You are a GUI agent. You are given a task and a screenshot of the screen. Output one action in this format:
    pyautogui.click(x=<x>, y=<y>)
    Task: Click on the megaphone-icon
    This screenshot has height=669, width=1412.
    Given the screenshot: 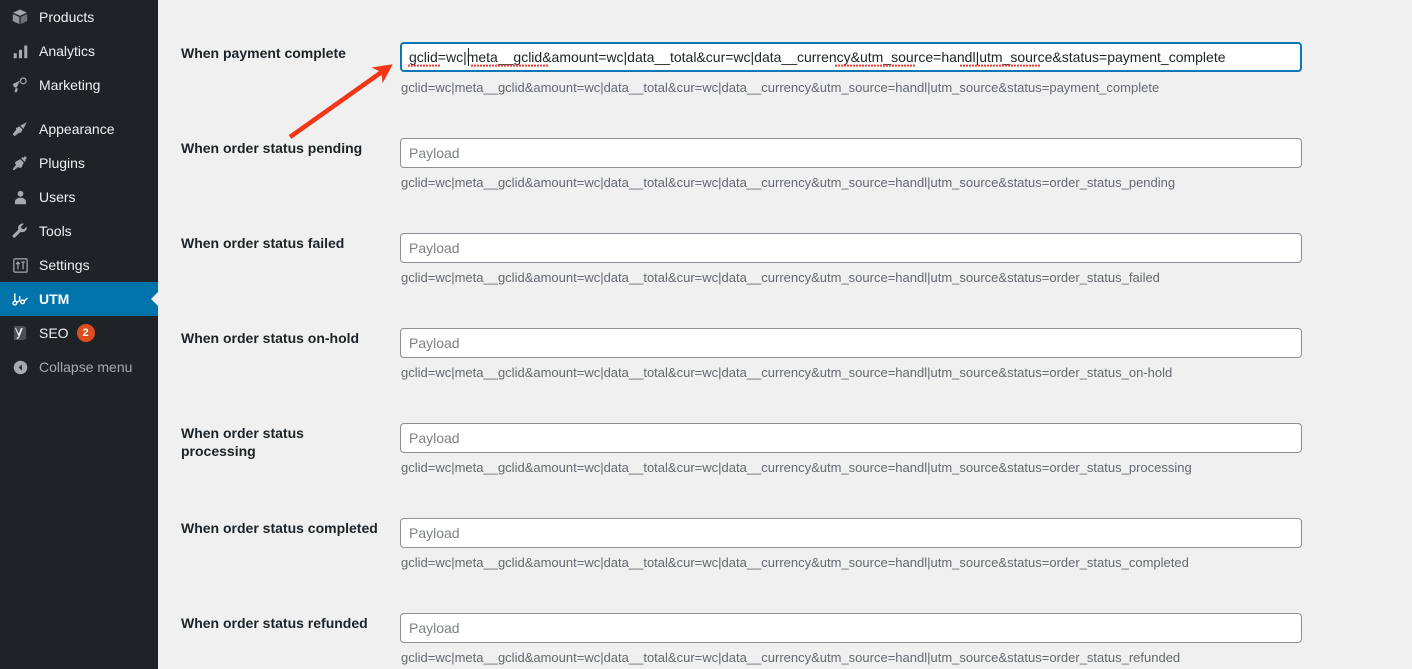 What is the action you would take?
    pyautogui.click(x=20, y=85)
    